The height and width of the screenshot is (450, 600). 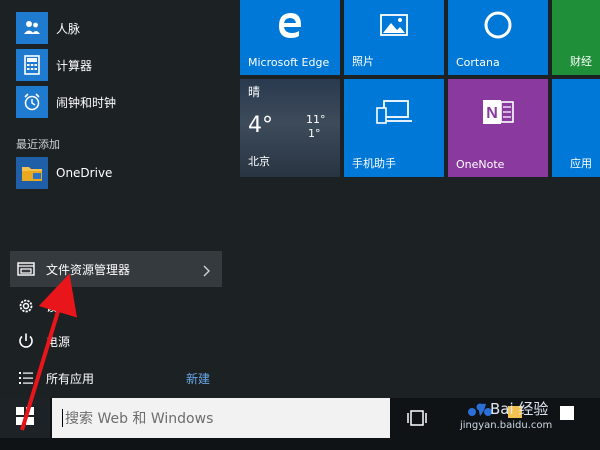 I want to click on app-item-calculator: 计算器, so click(x=54, y=65).